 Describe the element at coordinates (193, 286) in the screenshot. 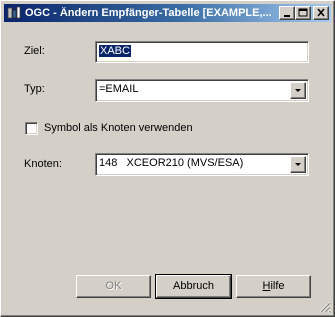

I see `abbruch-button: Abbruch` at that location.